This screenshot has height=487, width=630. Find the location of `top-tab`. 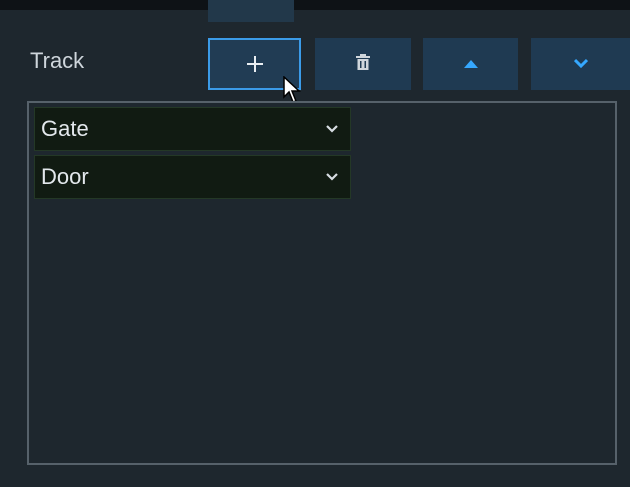

top-tab is located at coordinates (251, 11).